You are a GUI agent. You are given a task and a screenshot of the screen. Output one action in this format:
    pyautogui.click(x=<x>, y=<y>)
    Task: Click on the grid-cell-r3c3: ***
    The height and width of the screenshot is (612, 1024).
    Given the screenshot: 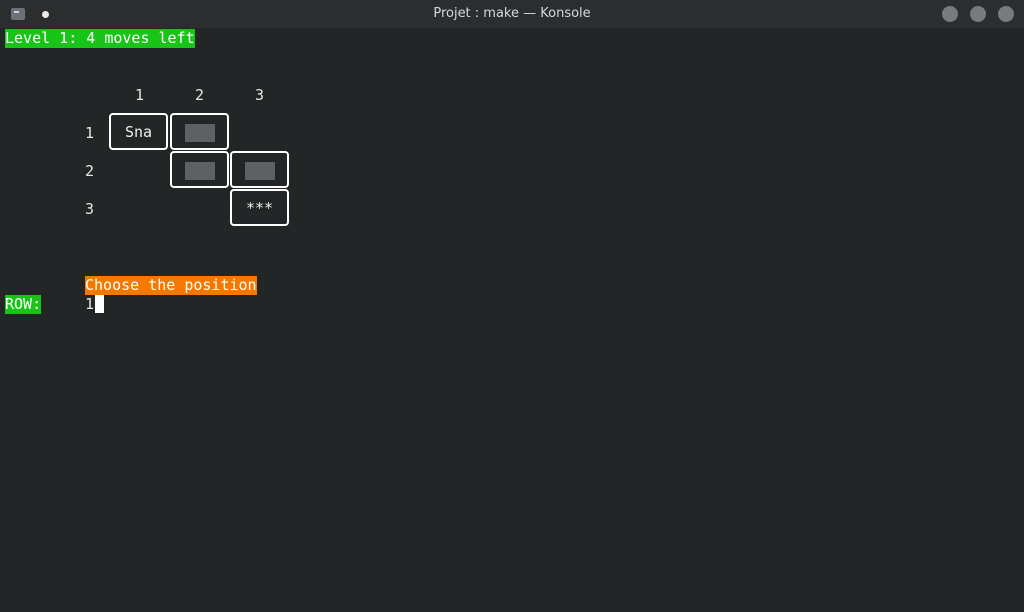 What is the action you would take?
    pyautogui.click(x=259, y=207)
    